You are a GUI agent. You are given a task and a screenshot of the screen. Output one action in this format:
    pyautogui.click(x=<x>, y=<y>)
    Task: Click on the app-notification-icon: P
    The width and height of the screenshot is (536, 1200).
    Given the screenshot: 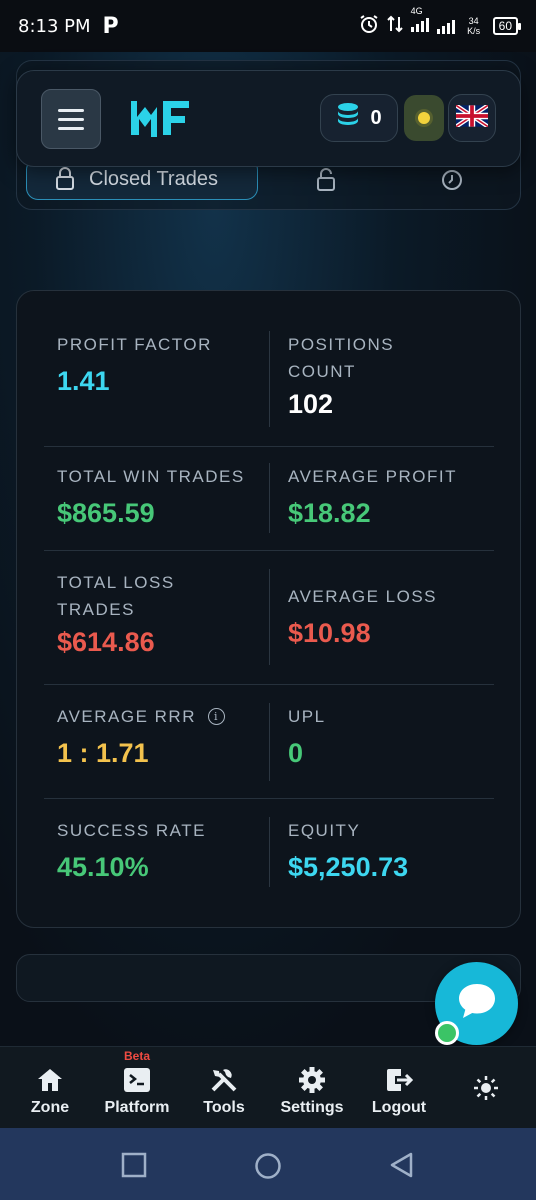 What is the action you would take?
    pyautogui.click(x=110, y=26)
    